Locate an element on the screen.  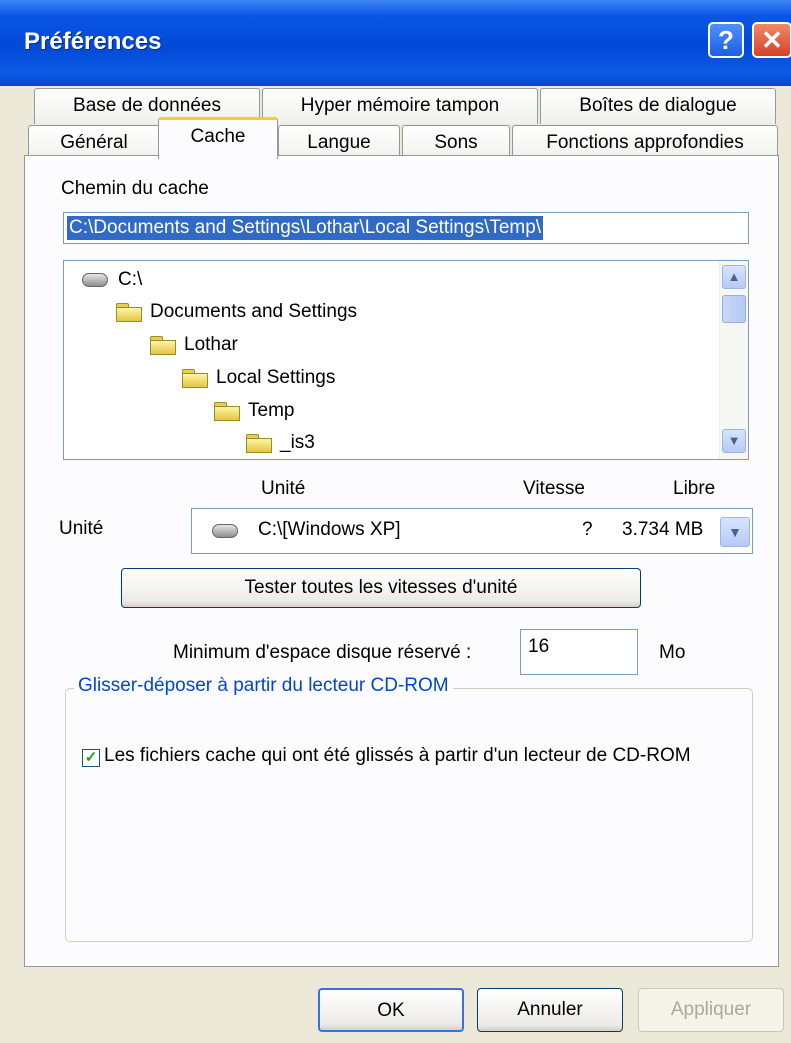
scroll-up-icon: ▲ is located at coordinates (734, 277).